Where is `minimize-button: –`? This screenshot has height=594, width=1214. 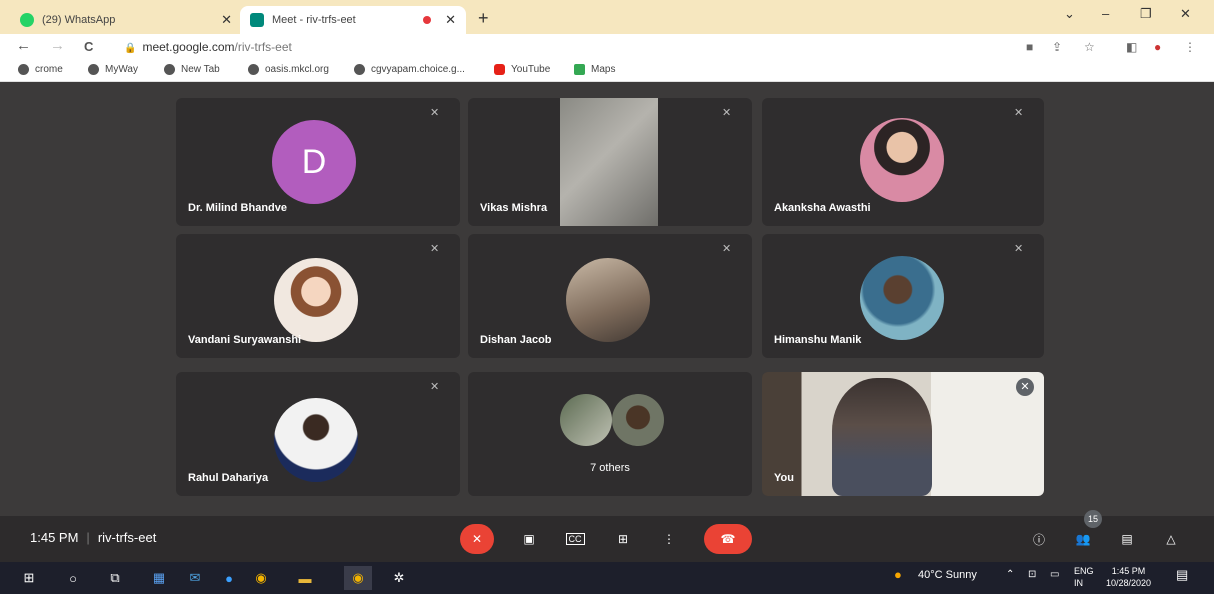
minimize-button: – is located at coordinates (1105, 13).